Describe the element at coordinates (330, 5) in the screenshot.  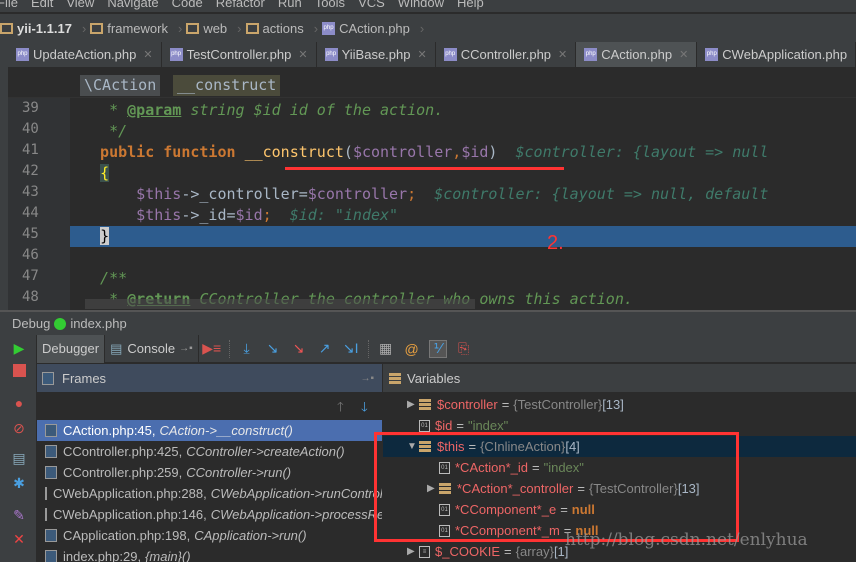
I see `menu-item-tools: Tools` at that location.